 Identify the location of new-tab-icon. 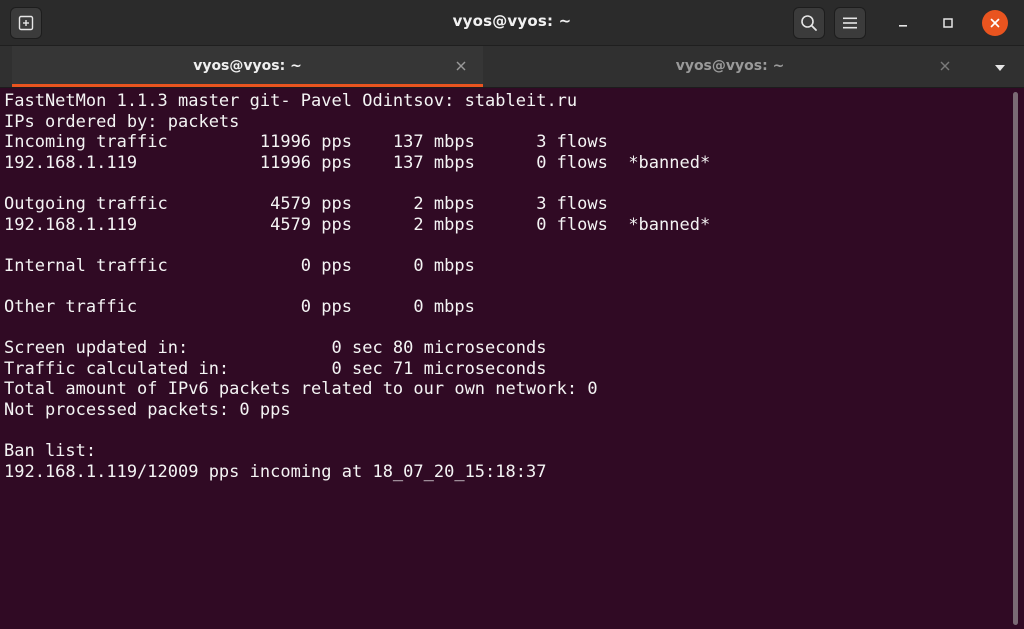
(26, 23).